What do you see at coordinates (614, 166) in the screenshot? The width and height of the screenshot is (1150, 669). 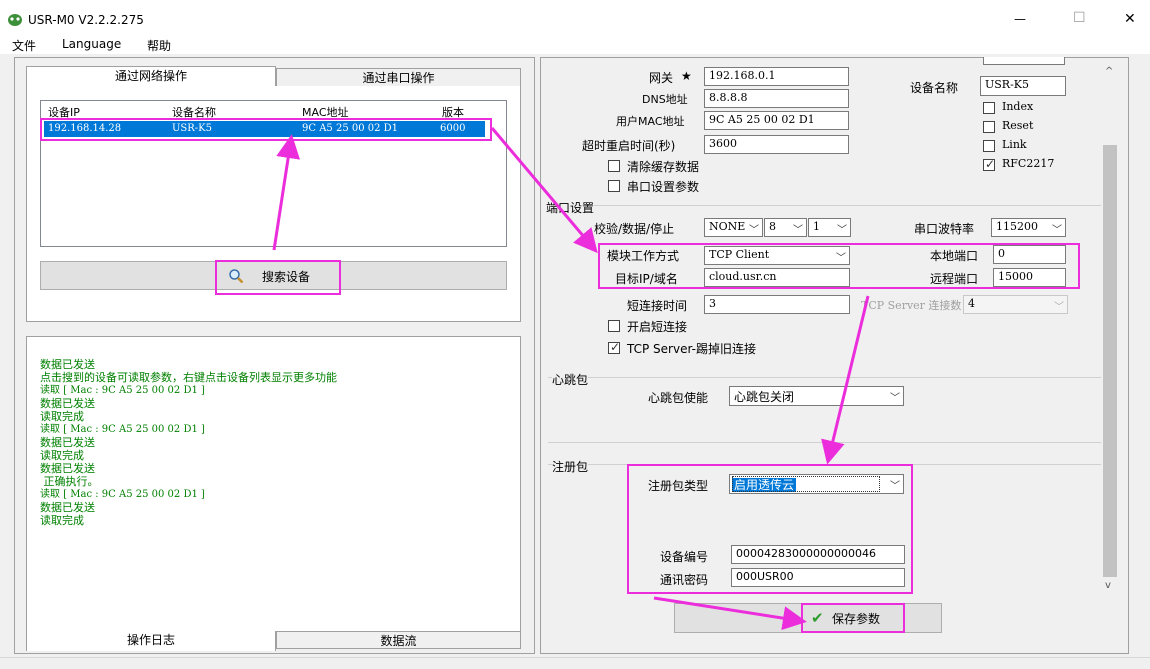 I see `clear-cache-checkbox` at bounding box center [614, 166].